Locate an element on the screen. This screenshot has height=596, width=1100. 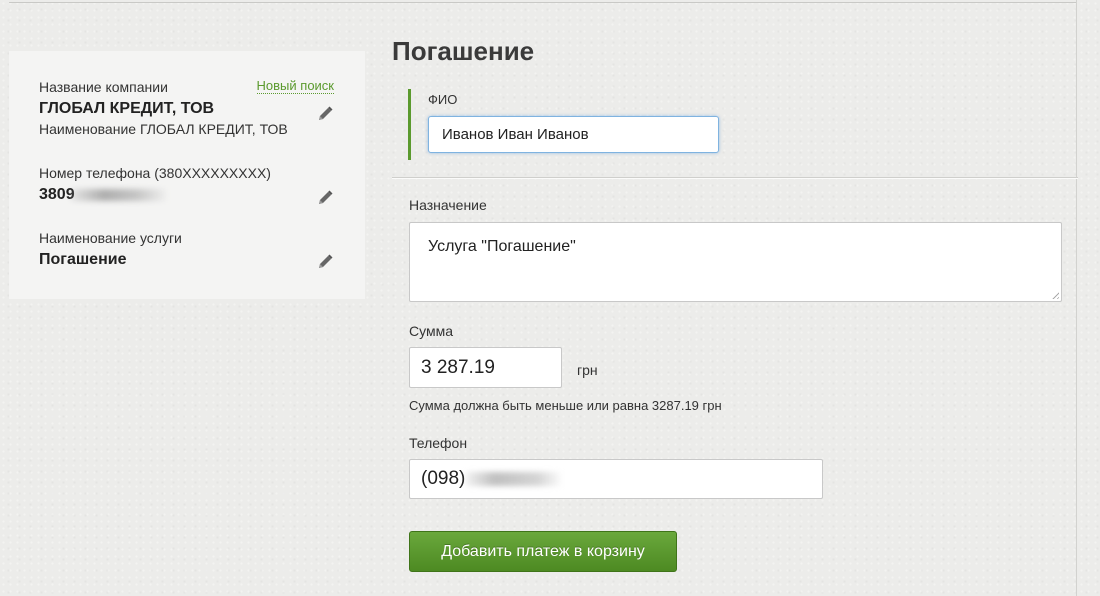
fio-label: ФИО is located at coordinates (443, 99).